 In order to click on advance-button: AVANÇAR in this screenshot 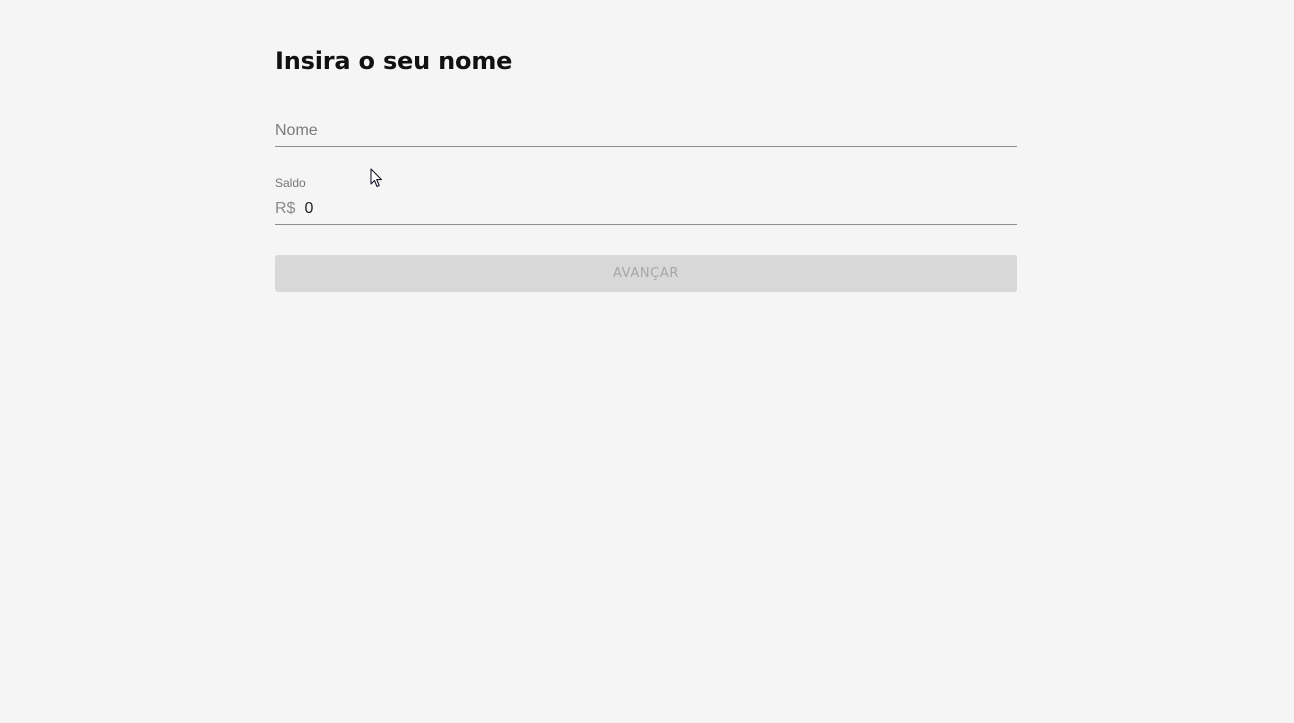, I will do `click(646, 273)`.